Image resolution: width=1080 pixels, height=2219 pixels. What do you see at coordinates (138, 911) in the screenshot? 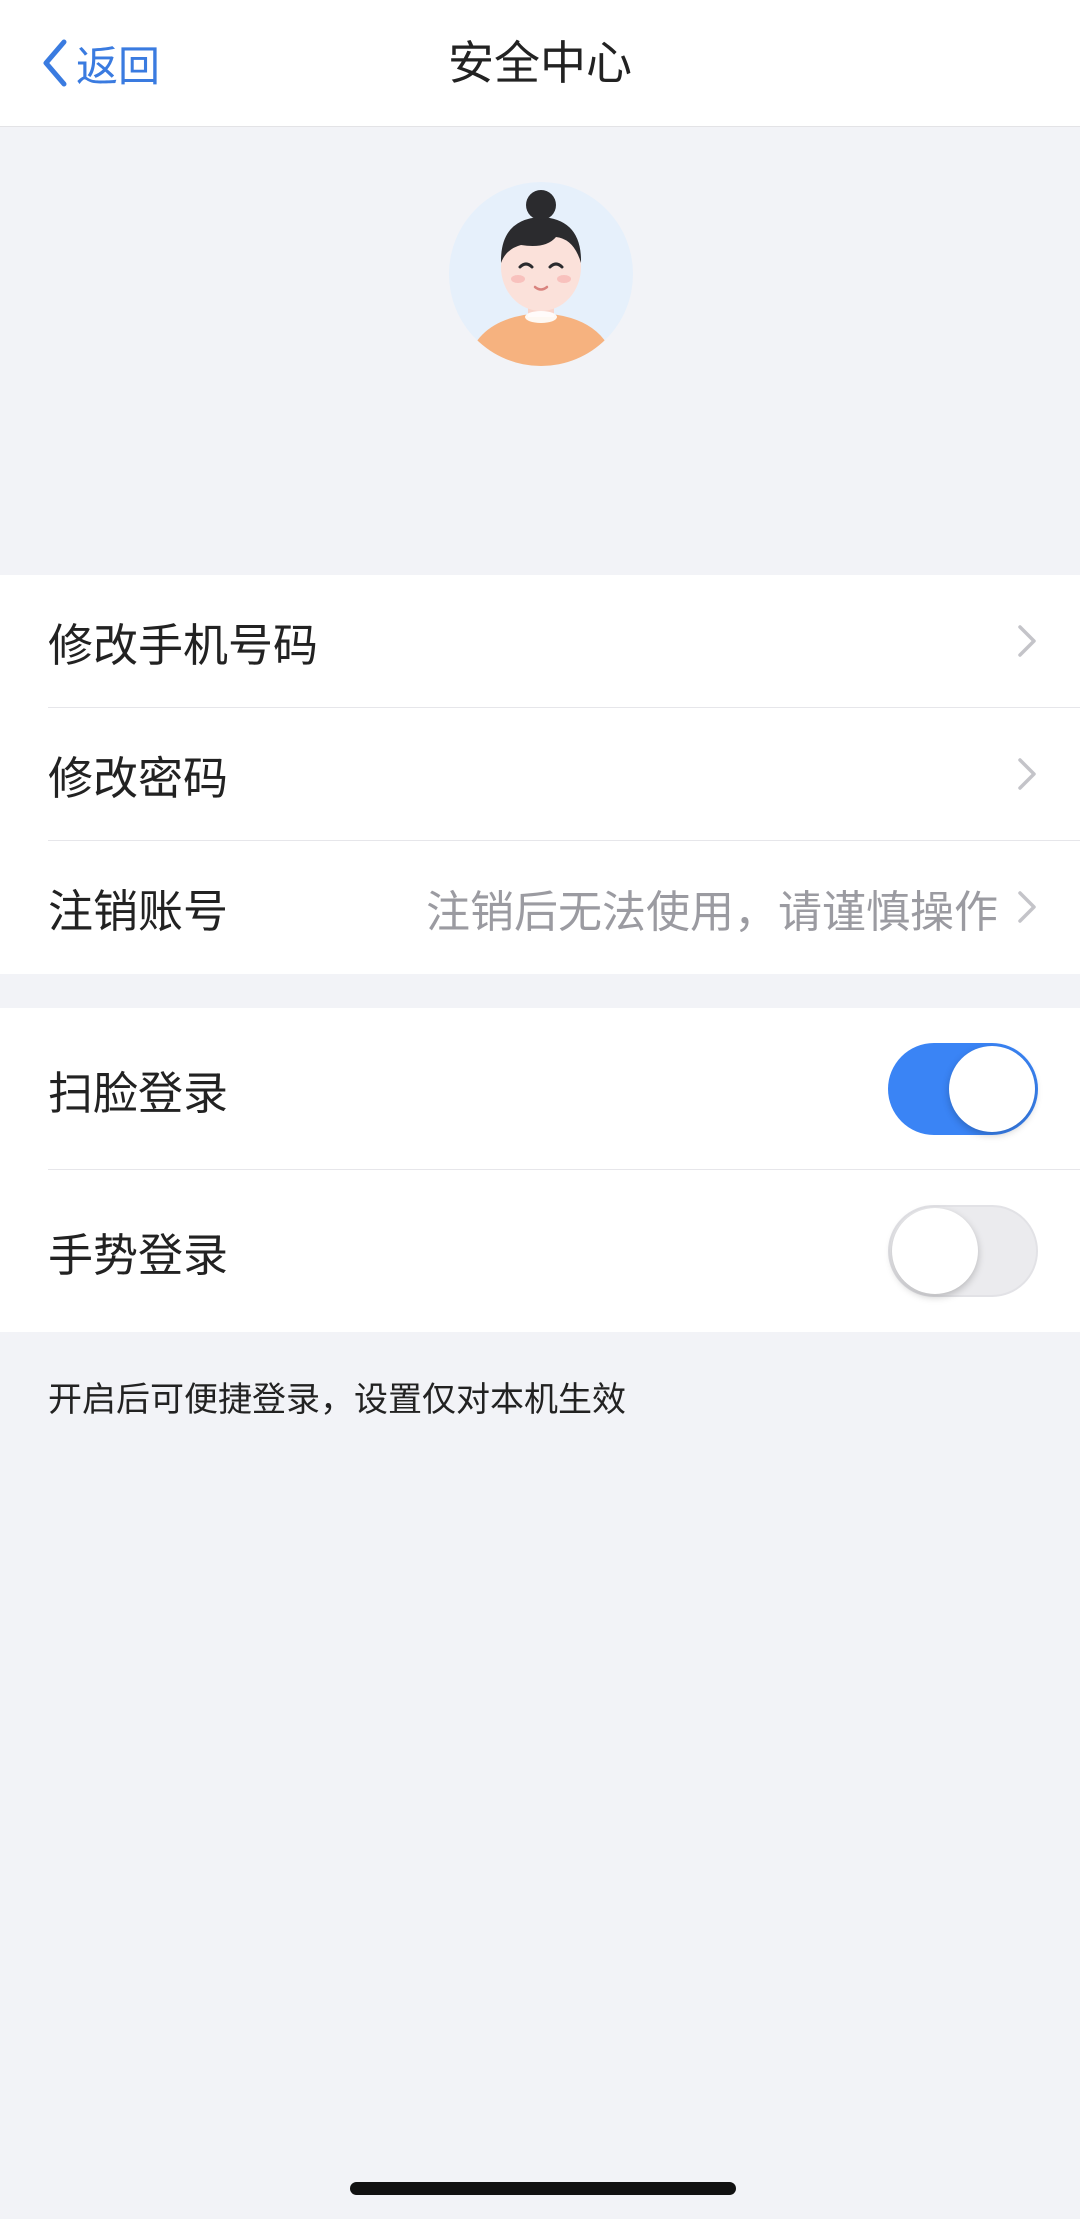
I see `delete-account-label: 注销账号` at bounding box center [138, 911].